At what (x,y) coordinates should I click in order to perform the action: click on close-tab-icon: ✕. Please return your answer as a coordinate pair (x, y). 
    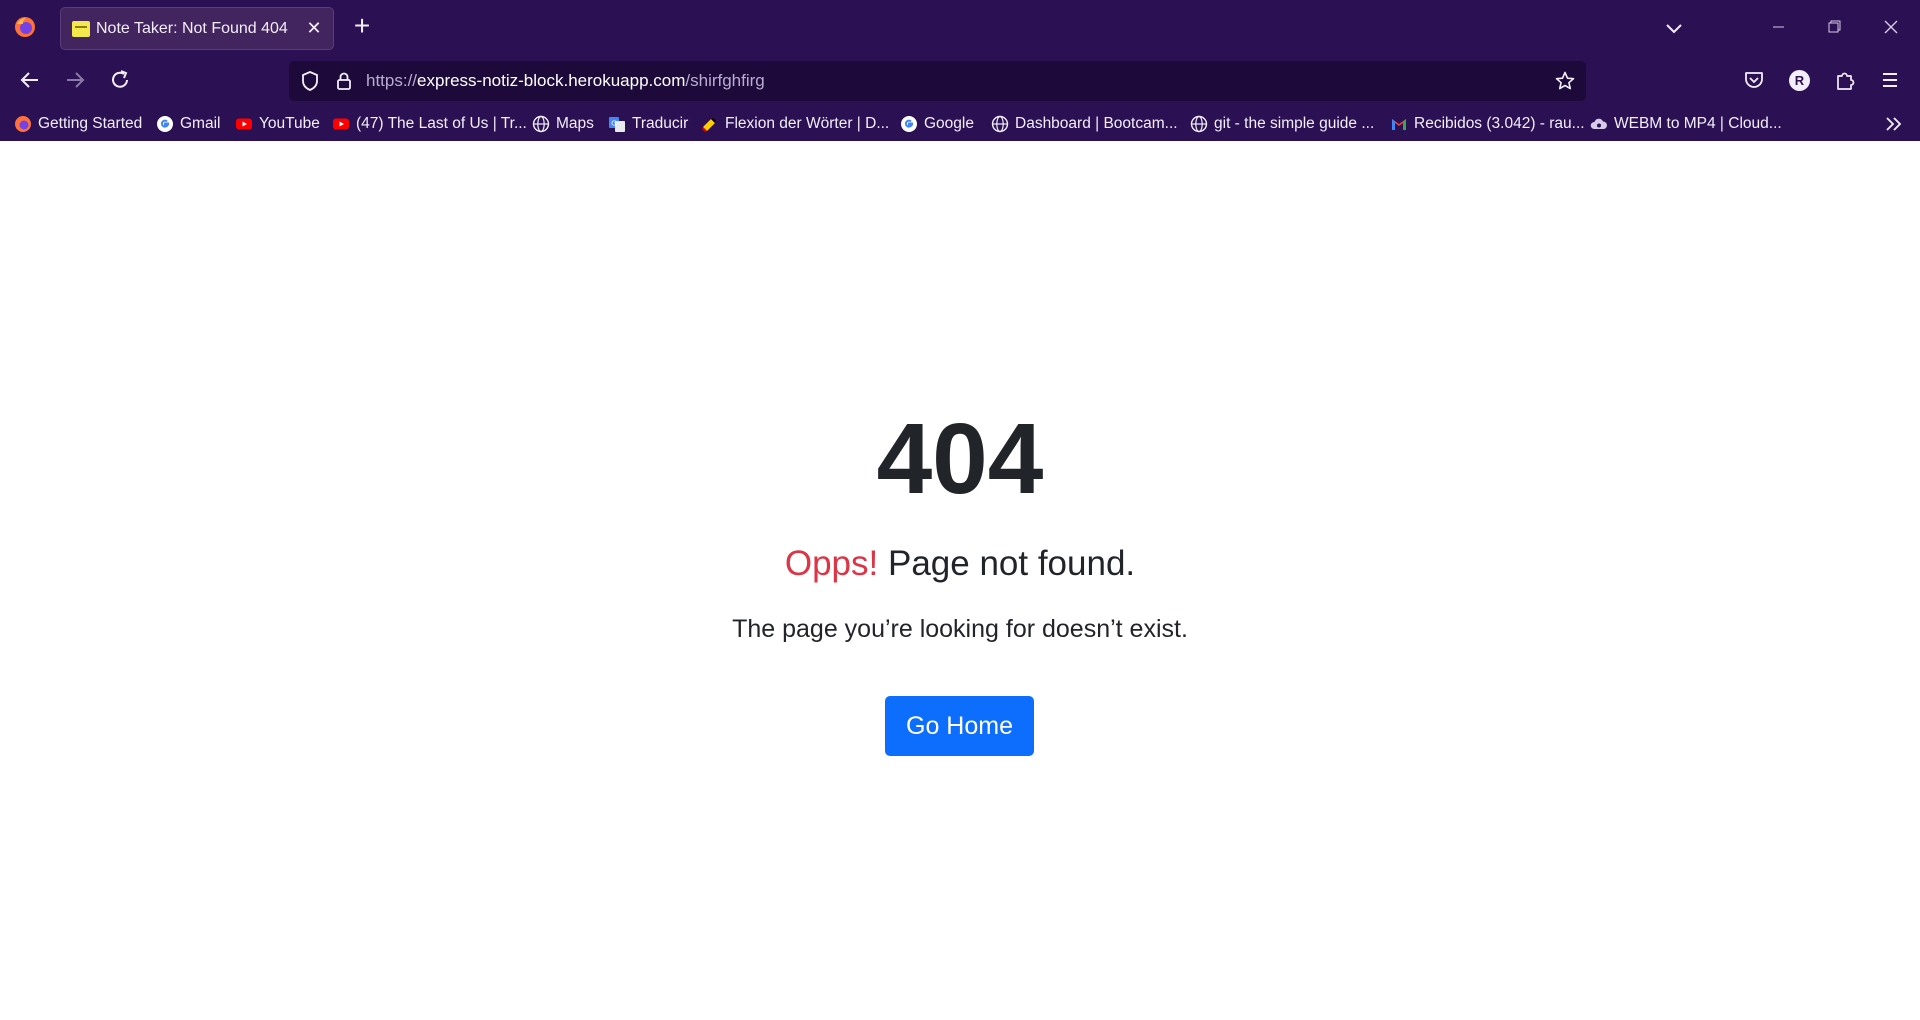
    Looking at the image, I should click on (314, 28).